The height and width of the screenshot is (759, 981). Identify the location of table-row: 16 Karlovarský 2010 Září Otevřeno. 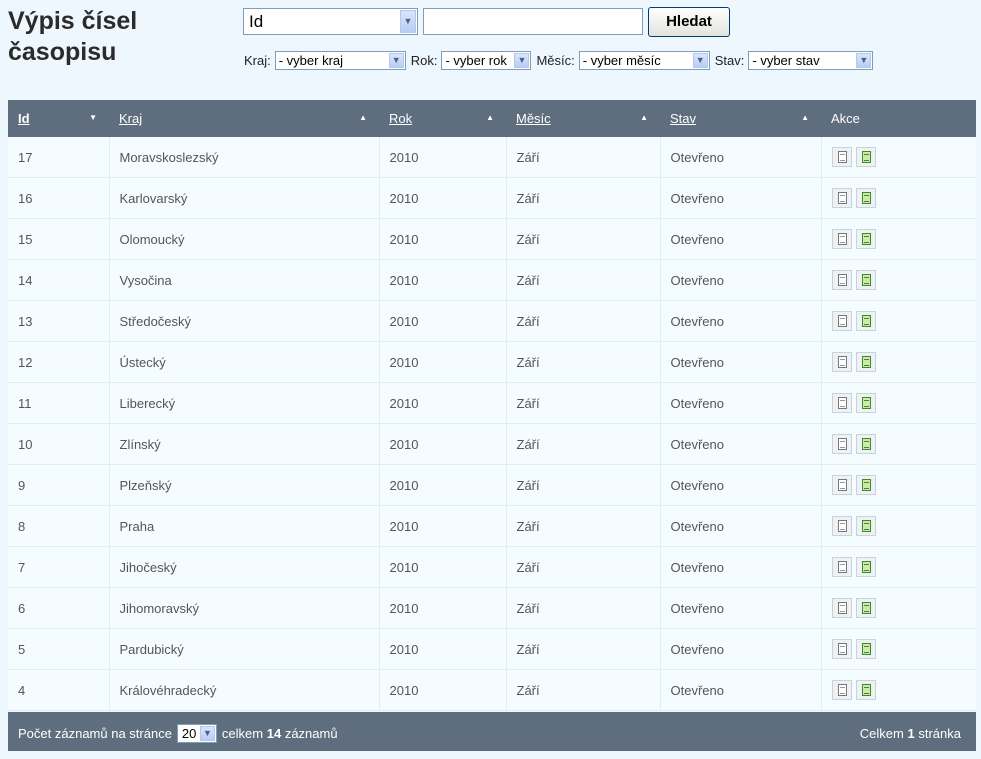
(492, 198).